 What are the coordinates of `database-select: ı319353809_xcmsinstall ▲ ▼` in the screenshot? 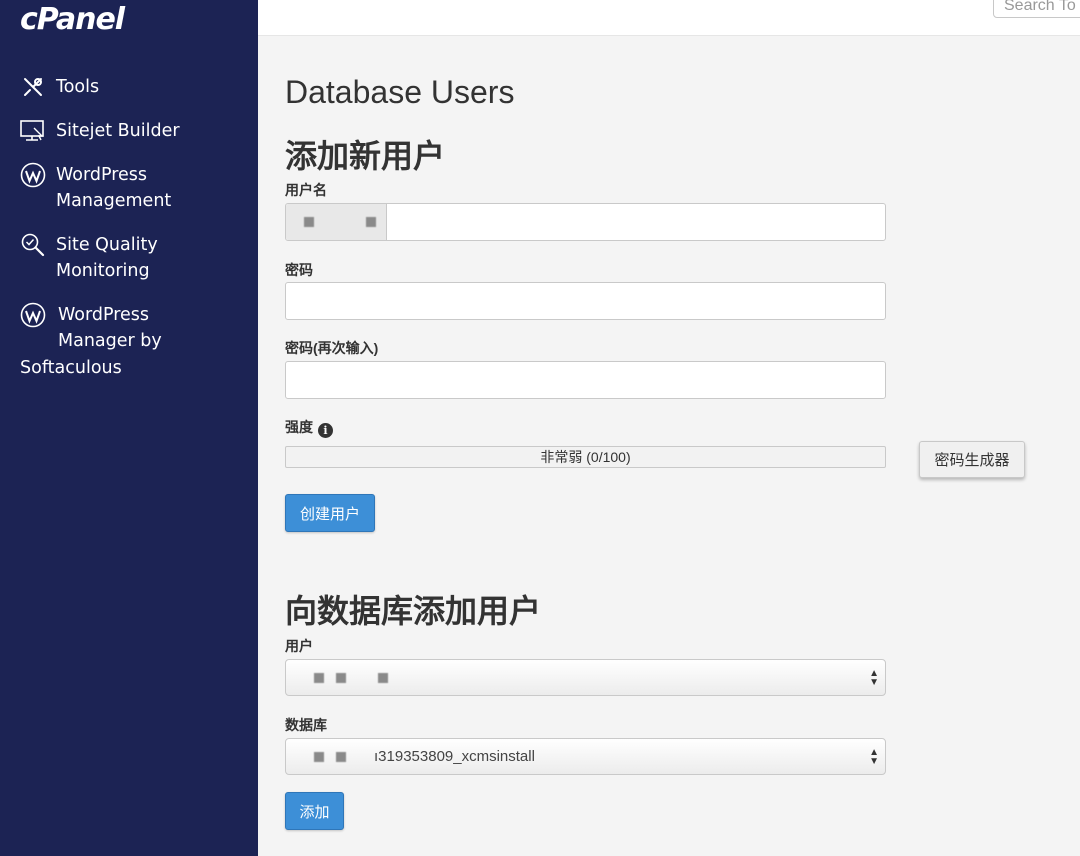 It's located at (585, 756).